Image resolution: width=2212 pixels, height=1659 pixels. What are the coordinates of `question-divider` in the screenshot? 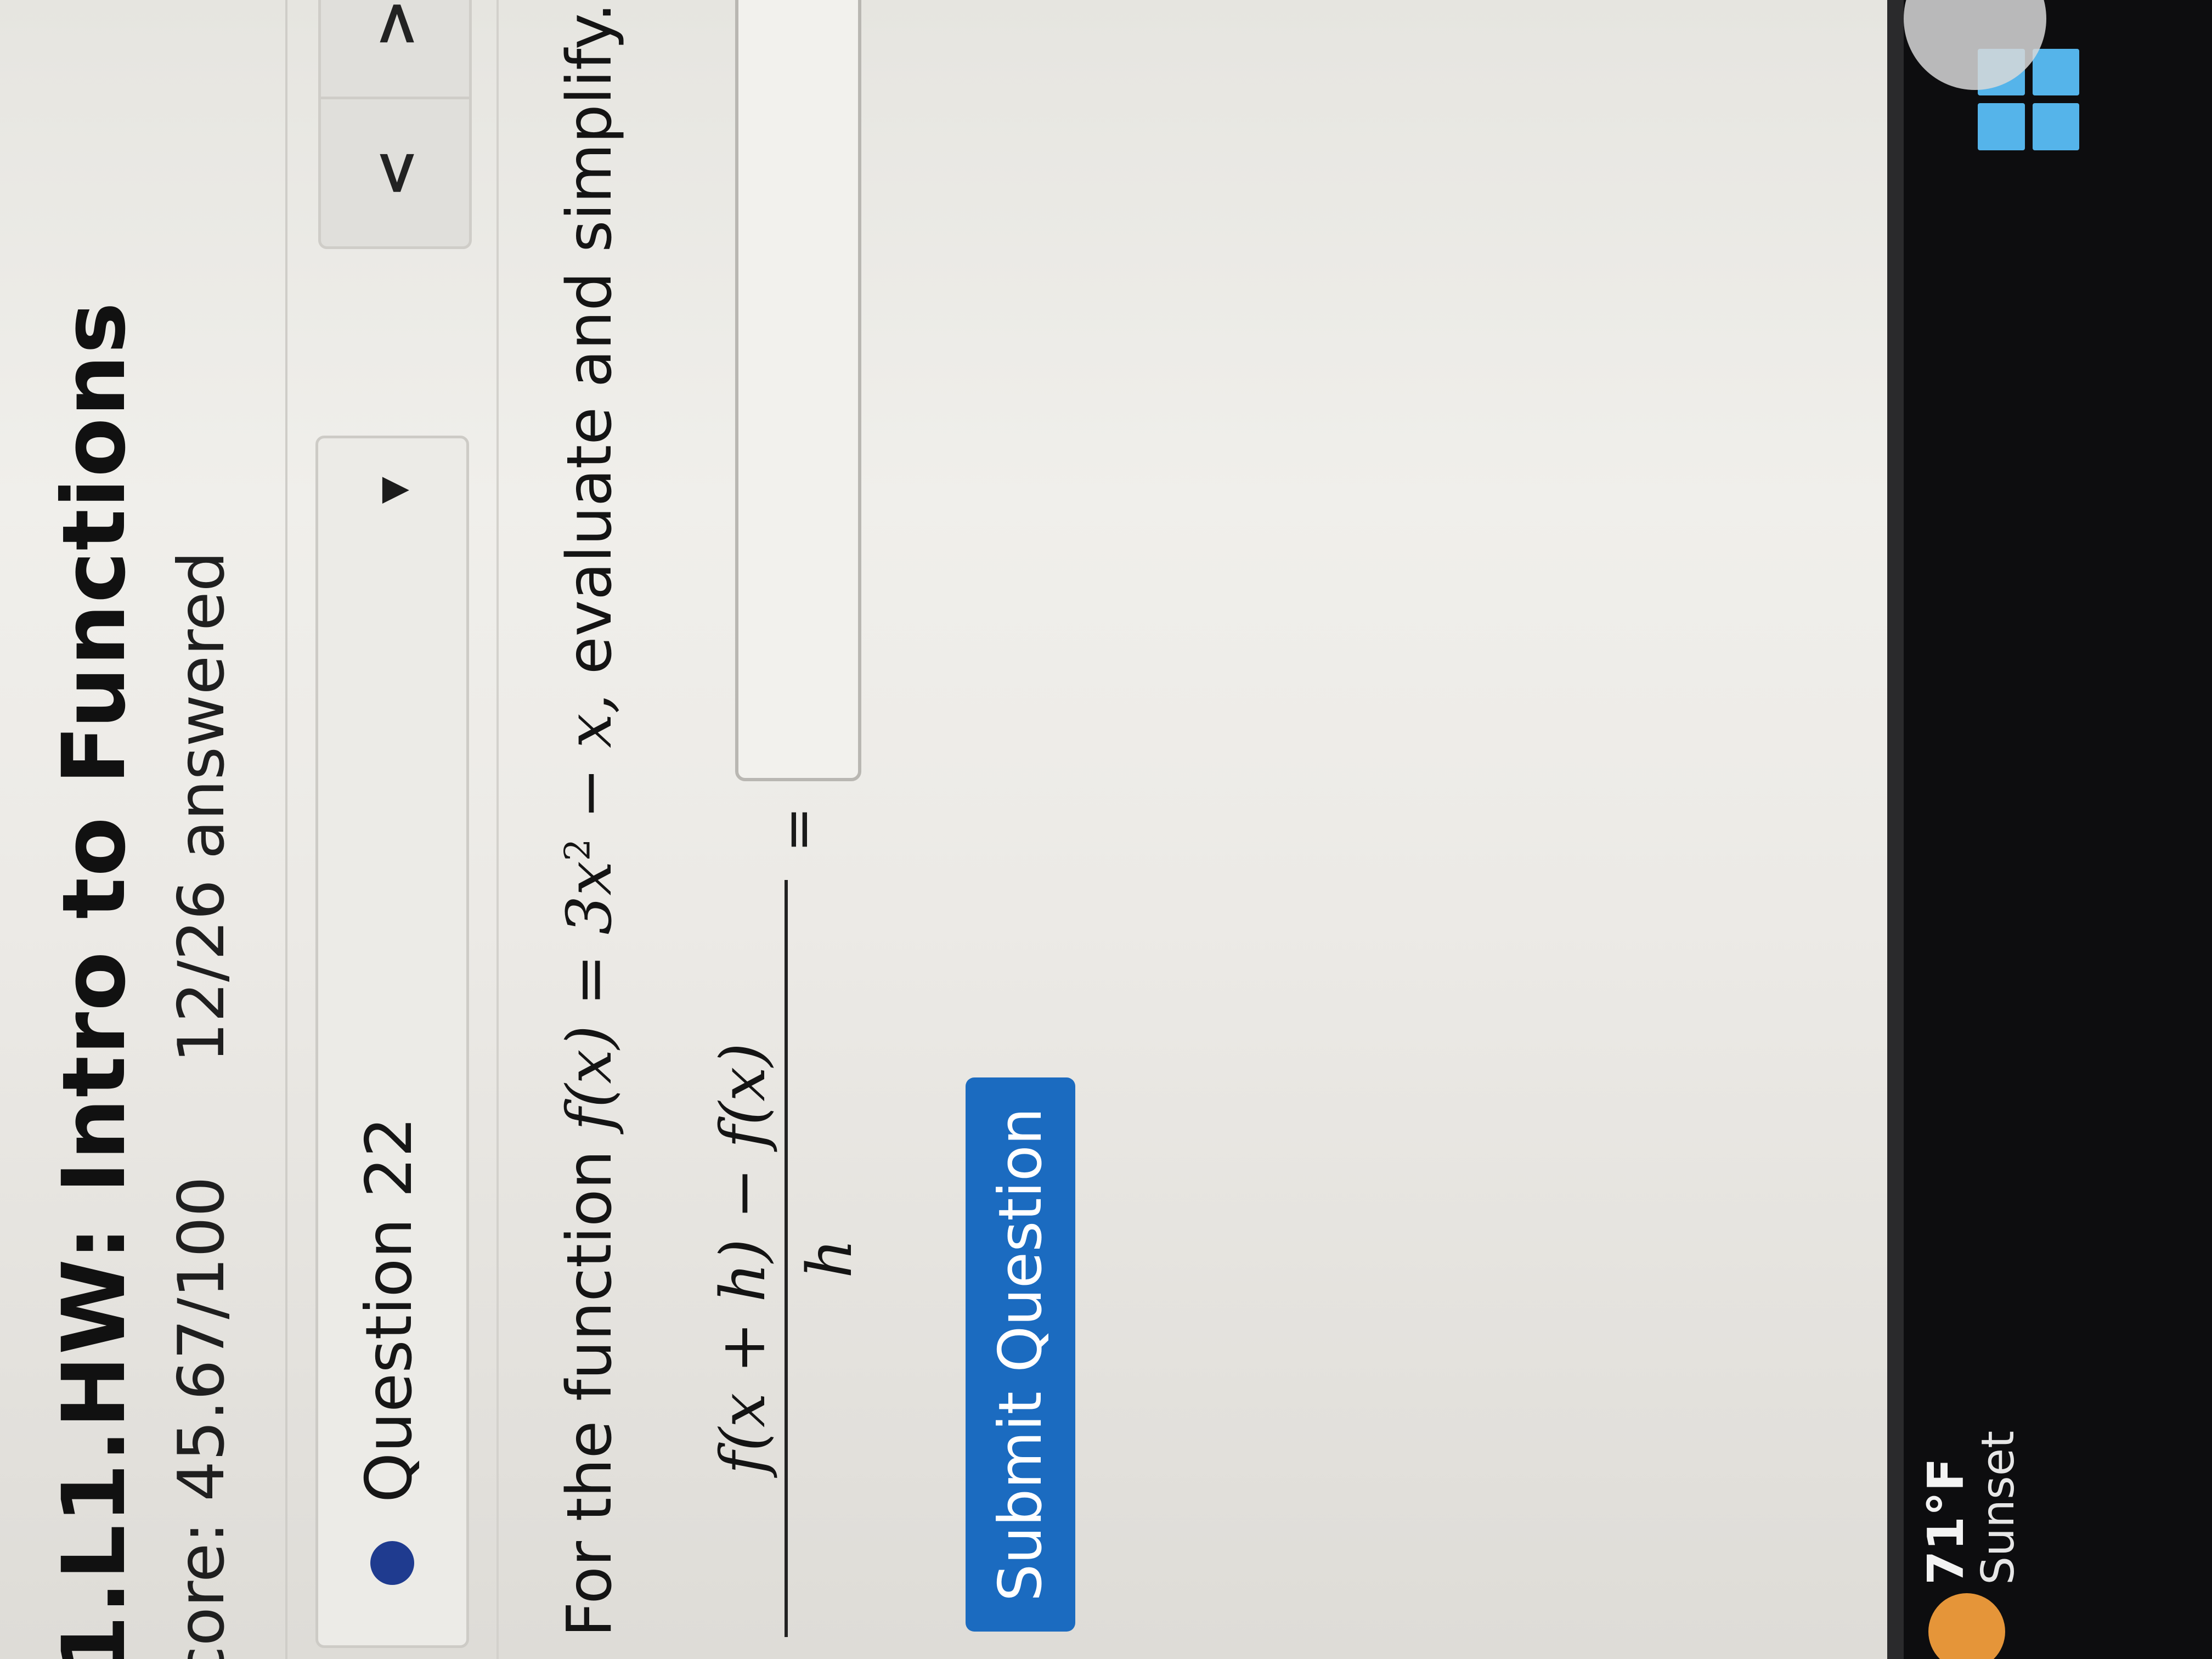 It's located at (497, 830).